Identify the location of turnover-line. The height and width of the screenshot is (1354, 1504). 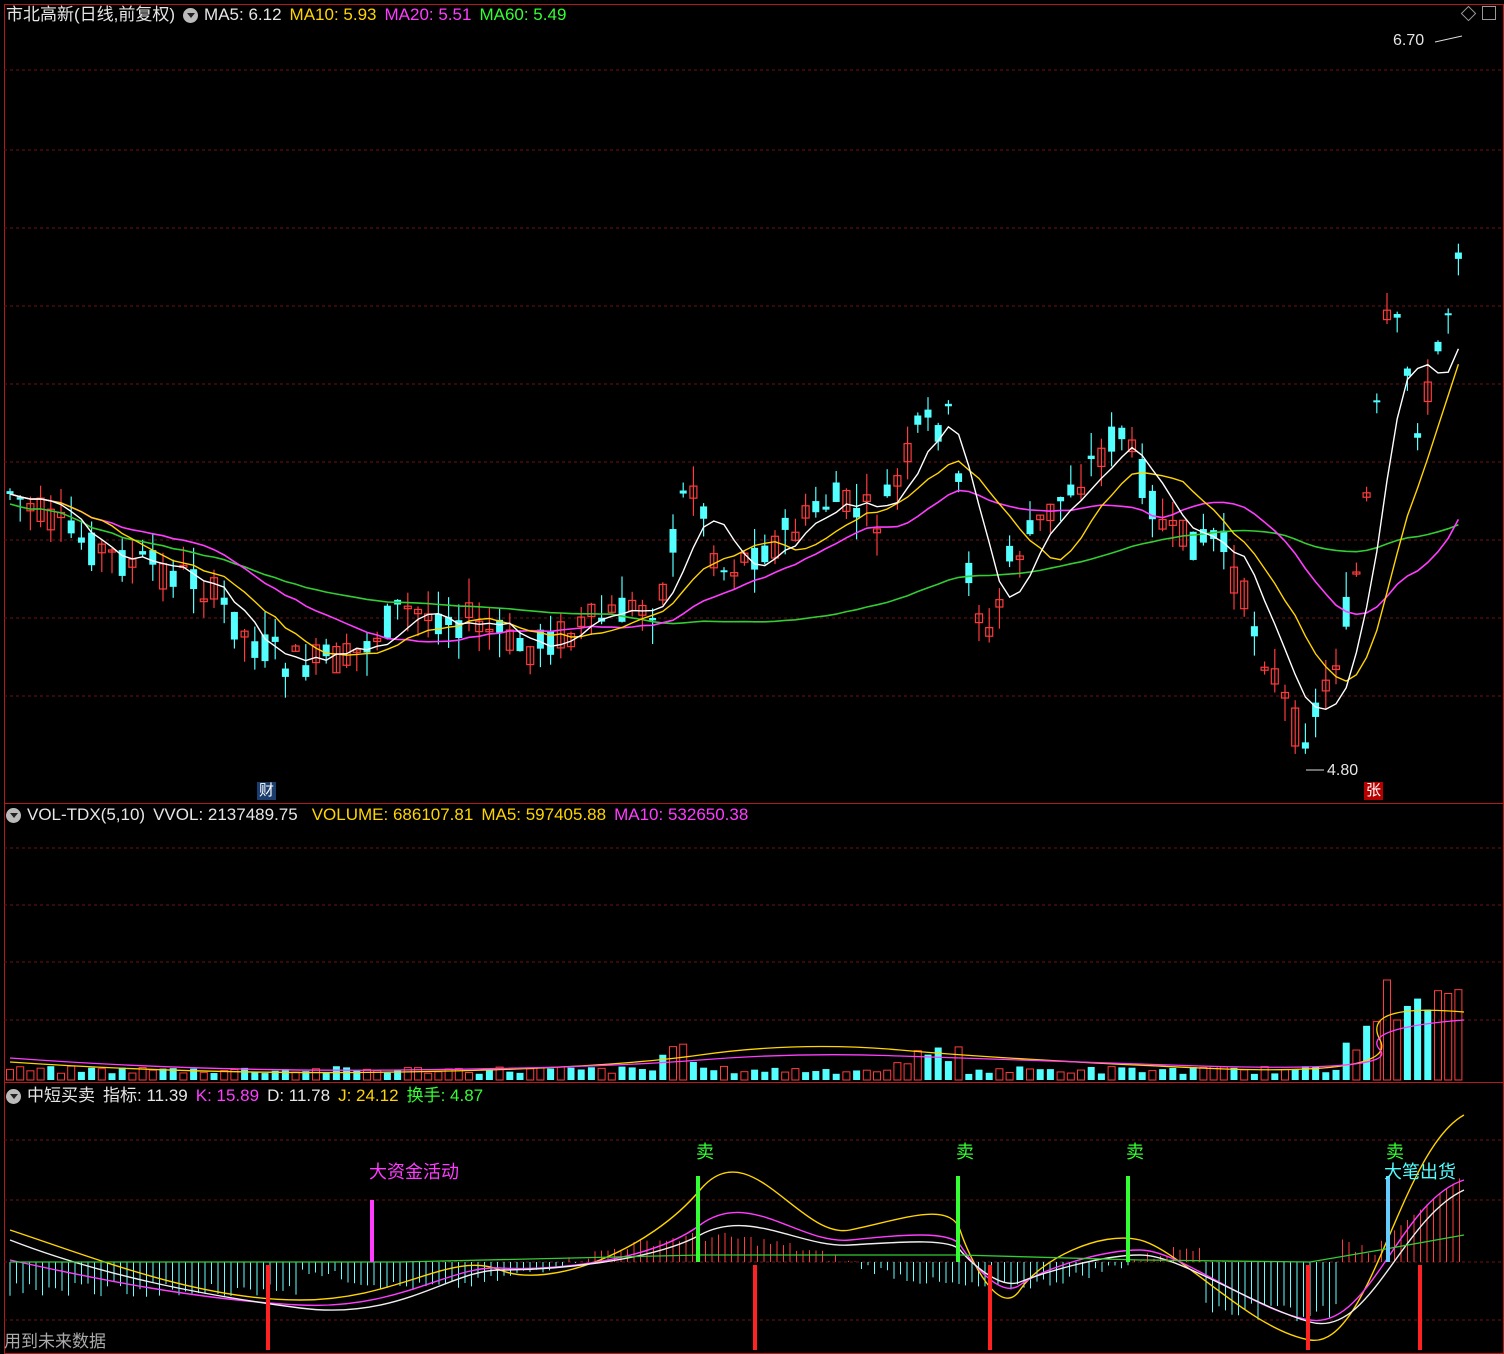
(737, 1248).